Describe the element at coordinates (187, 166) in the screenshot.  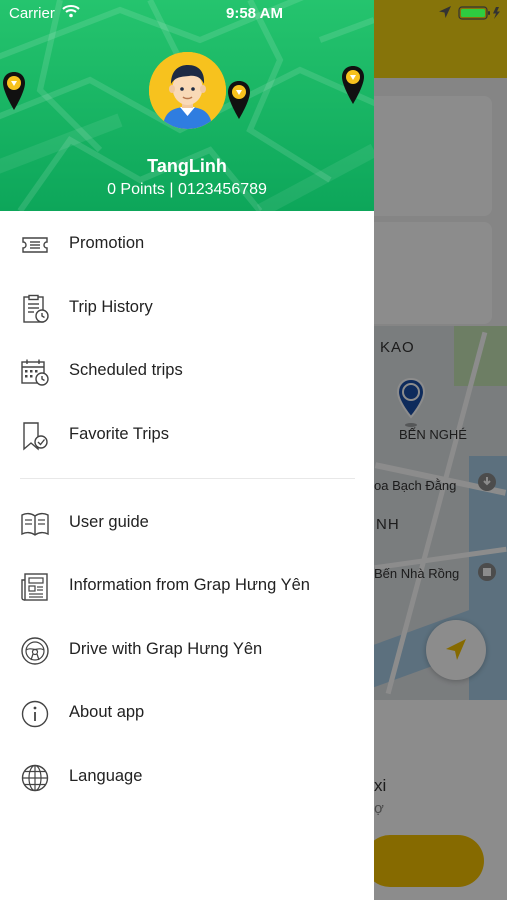
I see `user-name: TangLinh` at that location.